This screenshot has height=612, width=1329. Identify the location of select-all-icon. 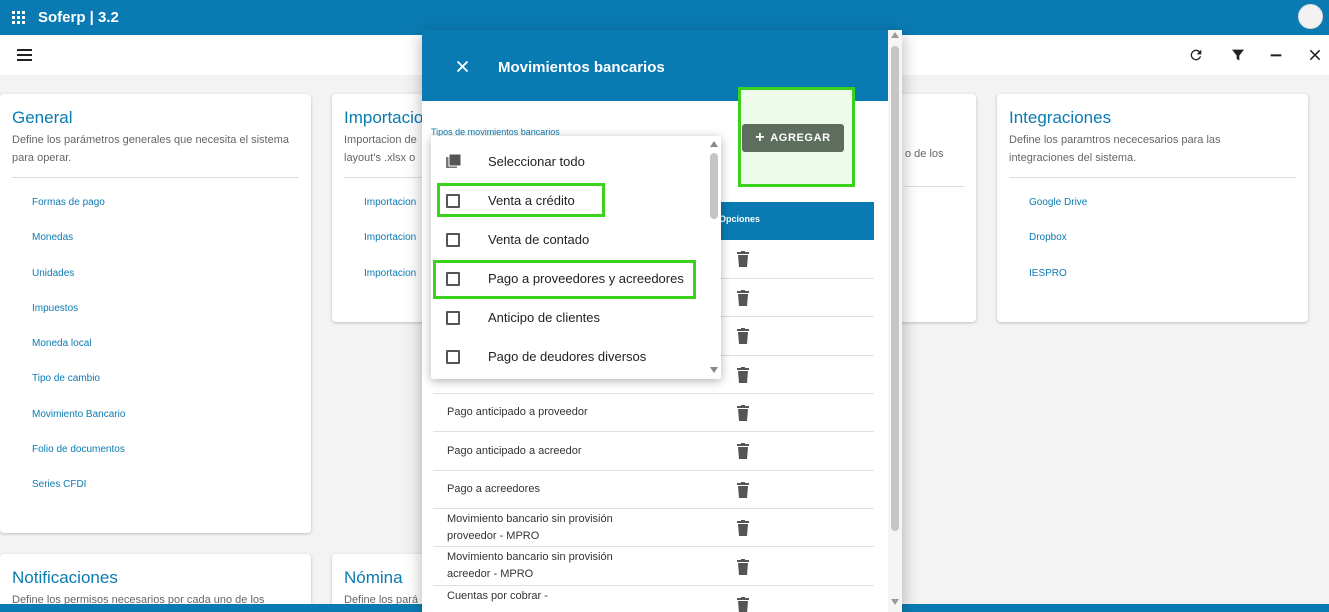
(453, 161).